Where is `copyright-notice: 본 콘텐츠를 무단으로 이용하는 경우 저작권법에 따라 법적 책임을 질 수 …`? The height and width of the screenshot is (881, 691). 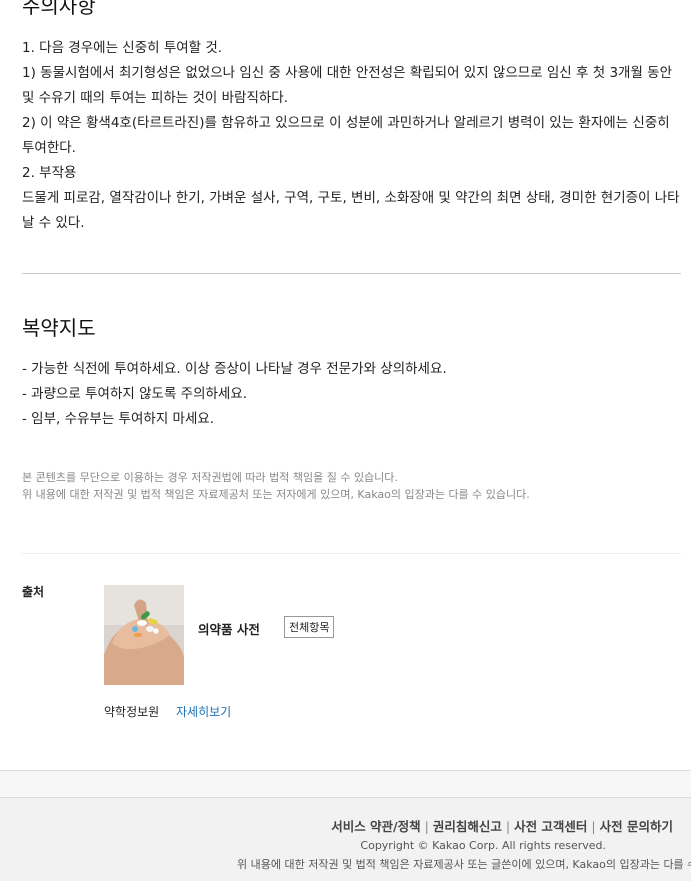 copyright-notice: 본 콘텐츠를 무단으로 이용하는 경우 저작권법에 따라 법적 책임을 질 수 … is located at coordinates (276, 486).